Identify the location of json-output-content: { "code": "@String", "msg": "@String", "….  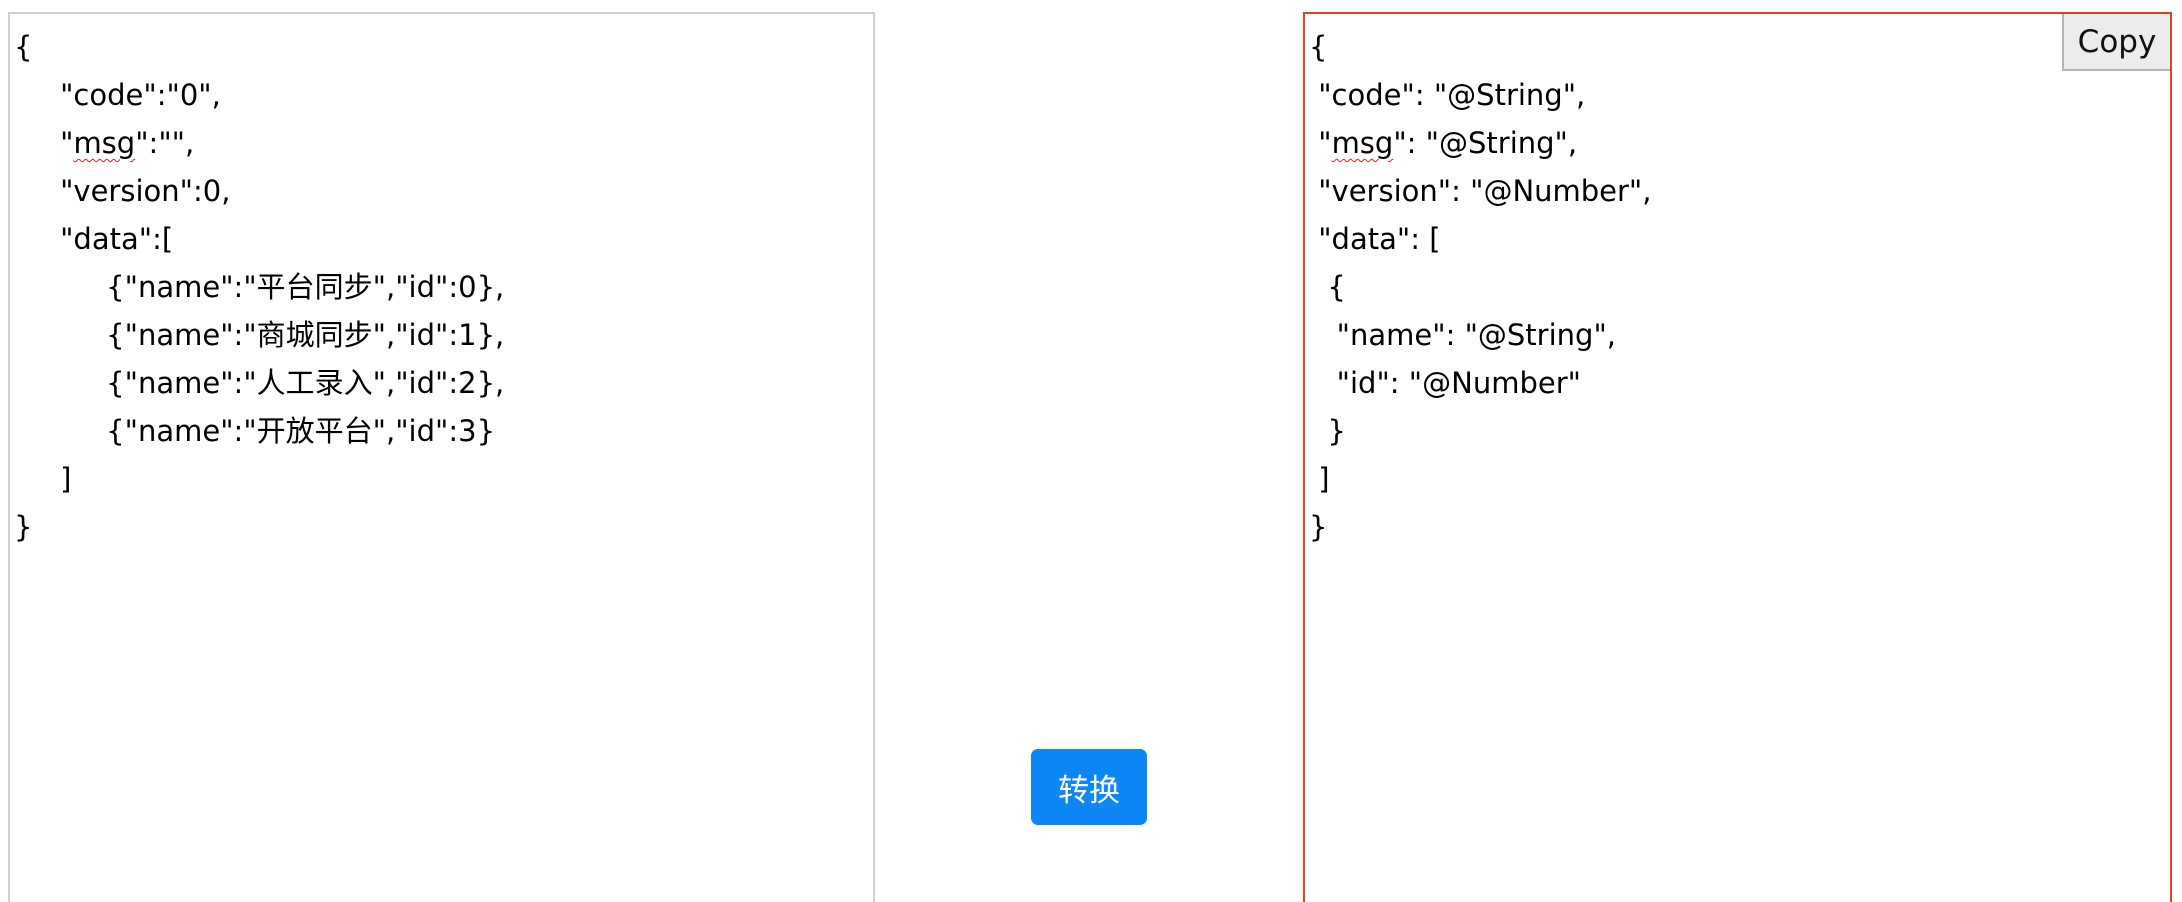
(1480, 287).